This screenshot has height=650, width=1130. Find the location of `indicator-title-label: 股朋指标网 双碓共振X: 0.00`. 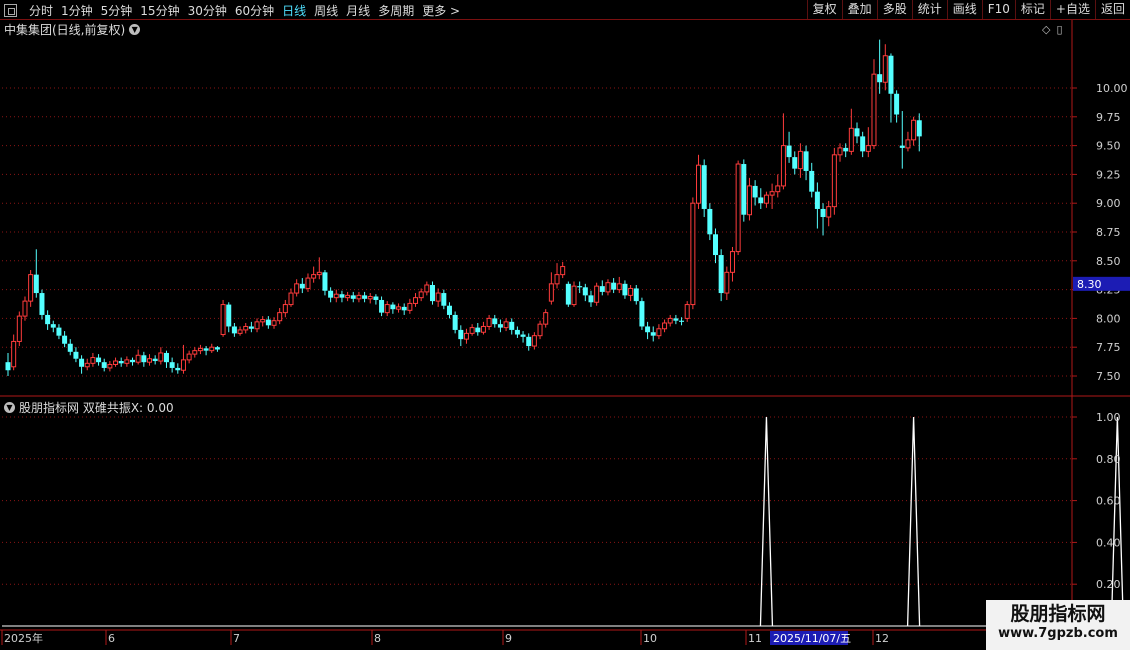

indicator-title-label: 股朋指标网 双碓共振X: 0.00 is located at coordinates (96, 408).